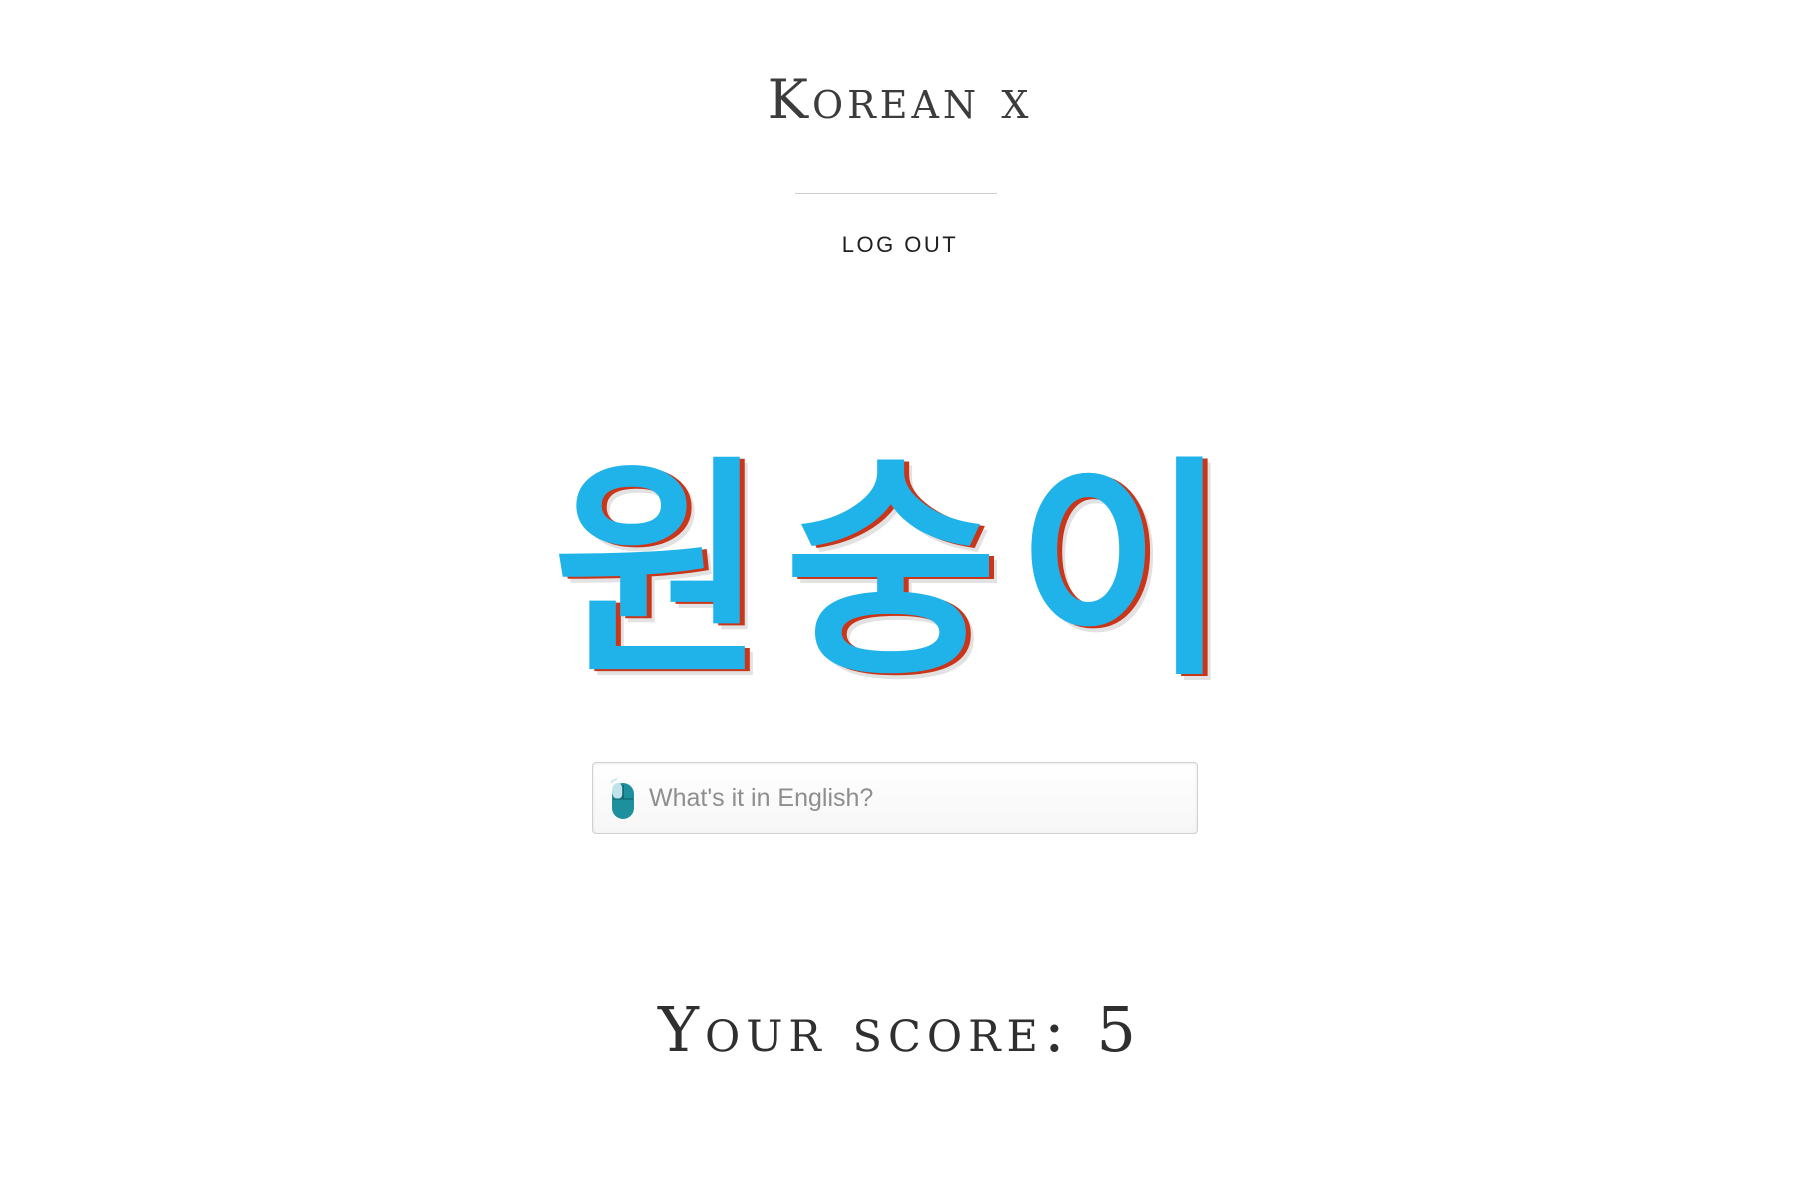  I want to click on score-display: Your score: 5, so click(900, 1030).